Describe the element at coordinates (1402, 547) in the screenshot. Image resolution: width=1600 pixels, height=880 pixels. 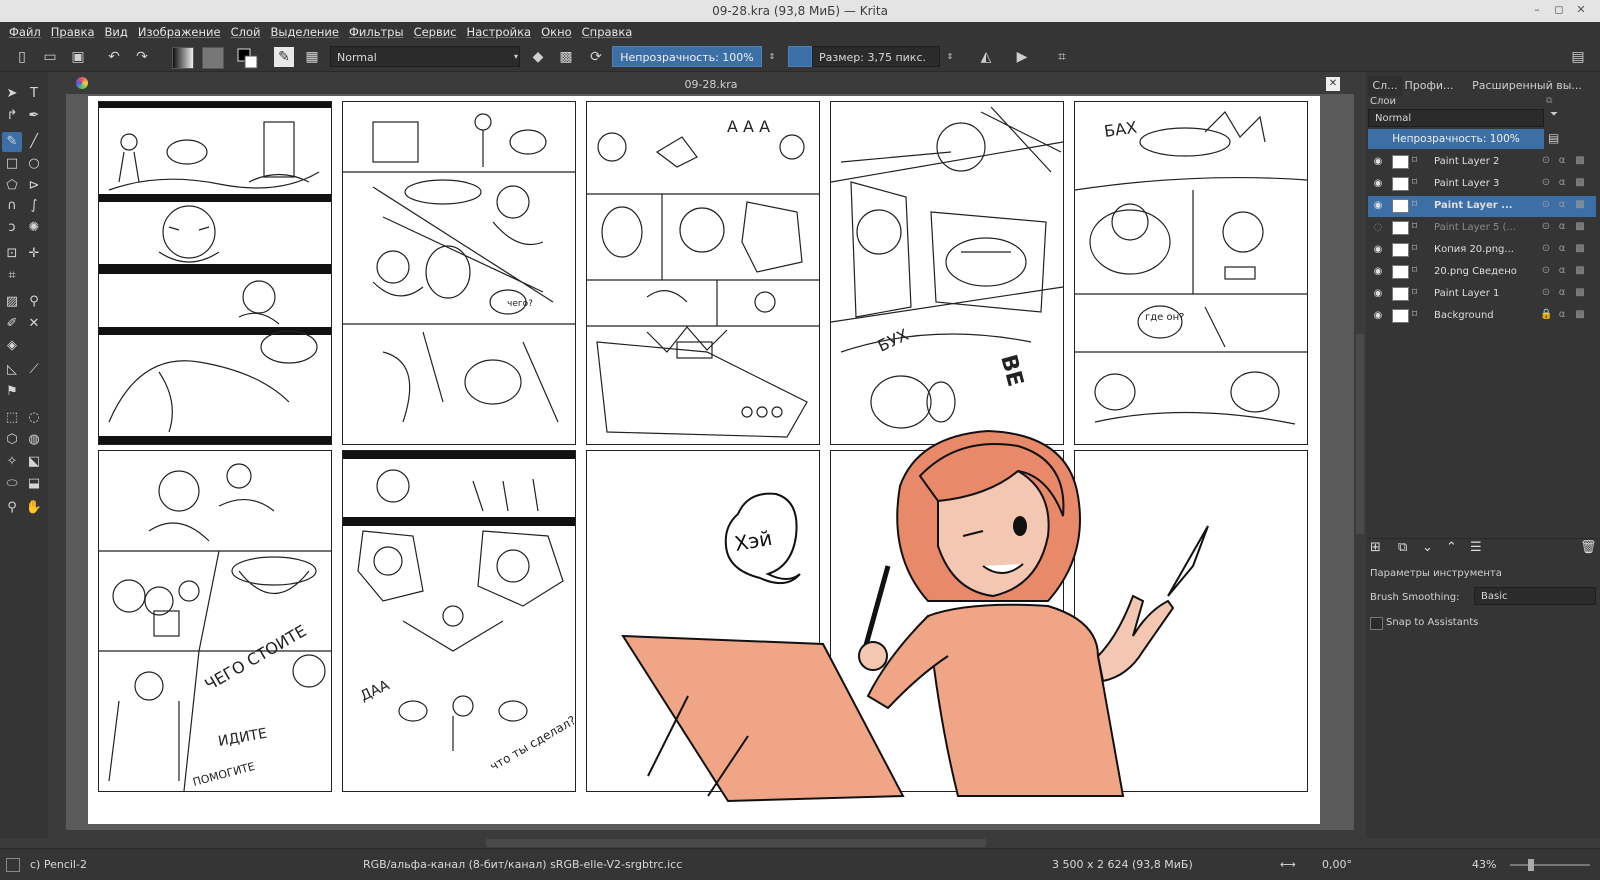
I see `duplicate-layer-icon: ⧉` at that location.